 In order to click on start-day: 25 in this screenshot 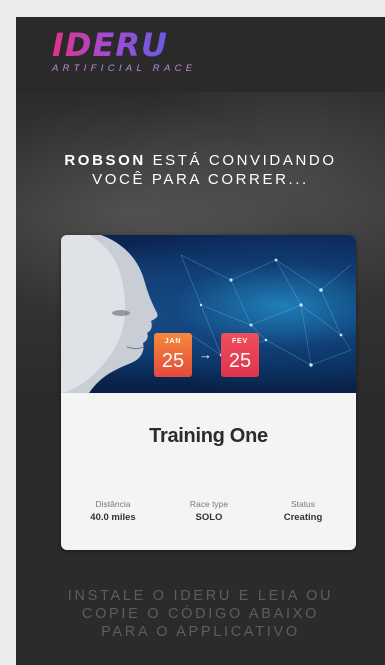, I will do `click(173, 361)`.